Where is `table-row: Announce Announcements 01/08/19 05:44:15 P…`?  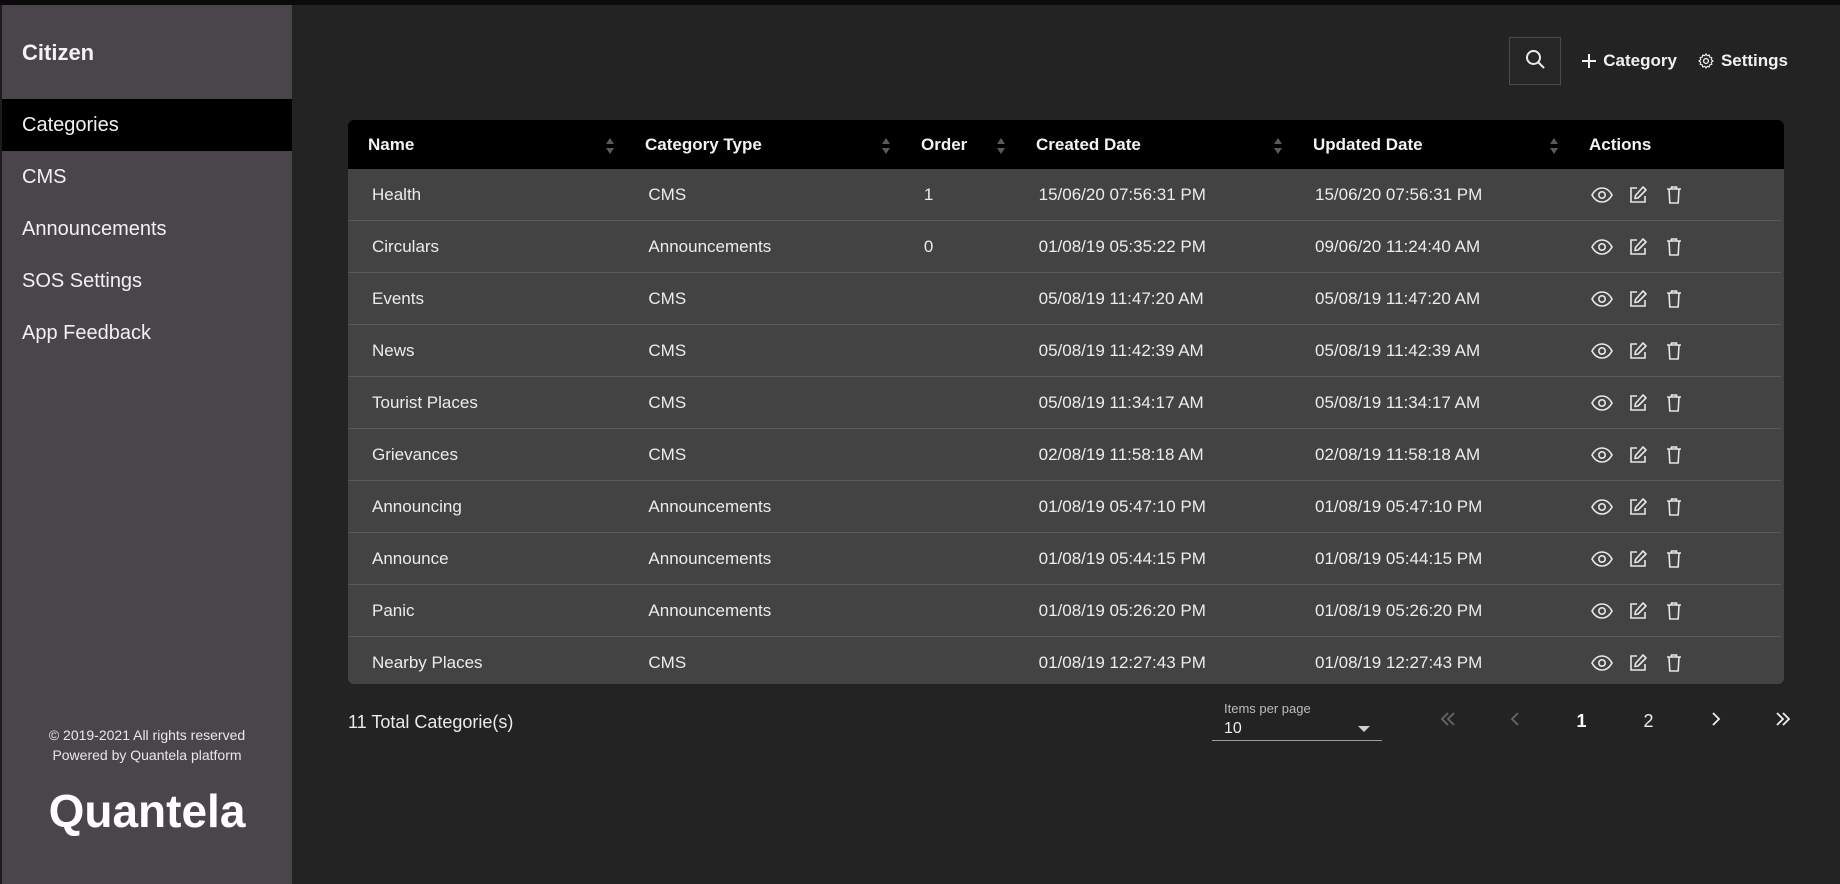 table-row: Announce Announcements 01/08/19 05:44:15 P… is located at coordinates (1064, 559).